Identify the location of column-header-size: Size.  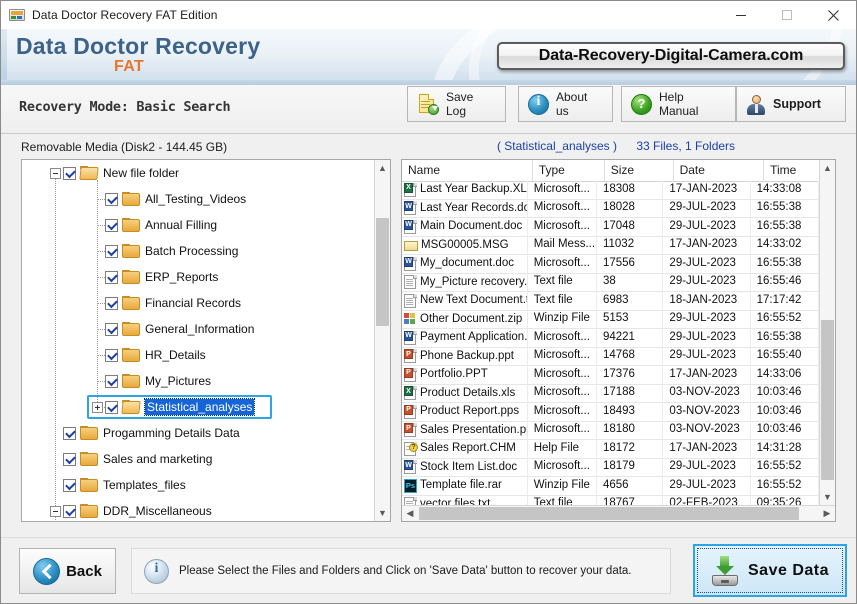
(639, 170).